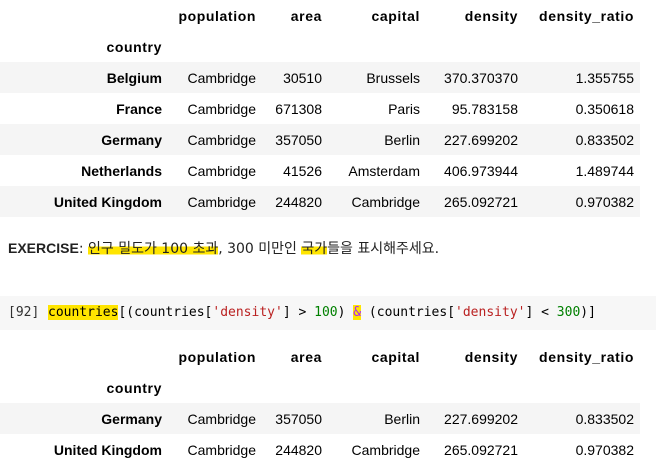  I want to click on cell-area: 41526, so click(302, 170).